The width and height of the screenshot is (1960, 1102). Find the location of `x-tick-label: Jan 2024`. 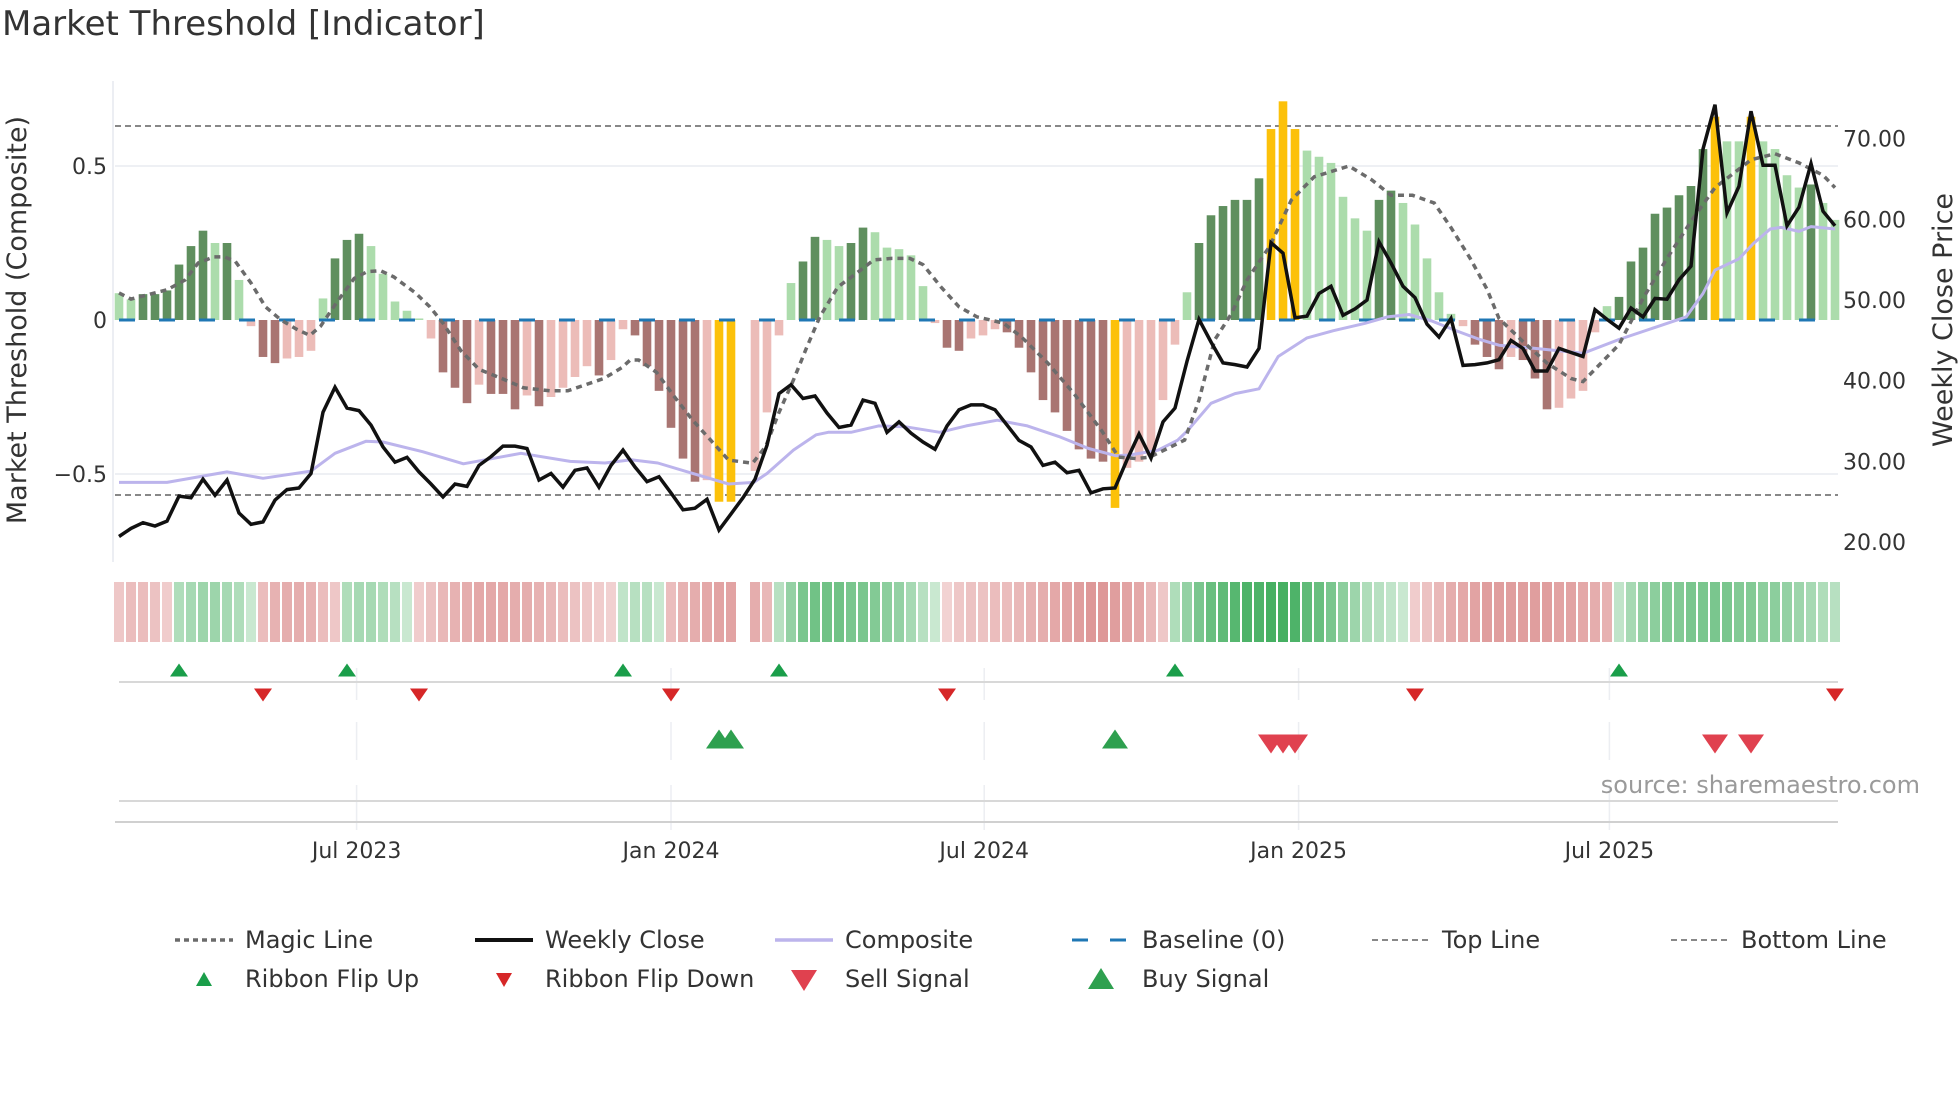

x-tick-label: Jan 2024 is located at coordinates (670, 851).